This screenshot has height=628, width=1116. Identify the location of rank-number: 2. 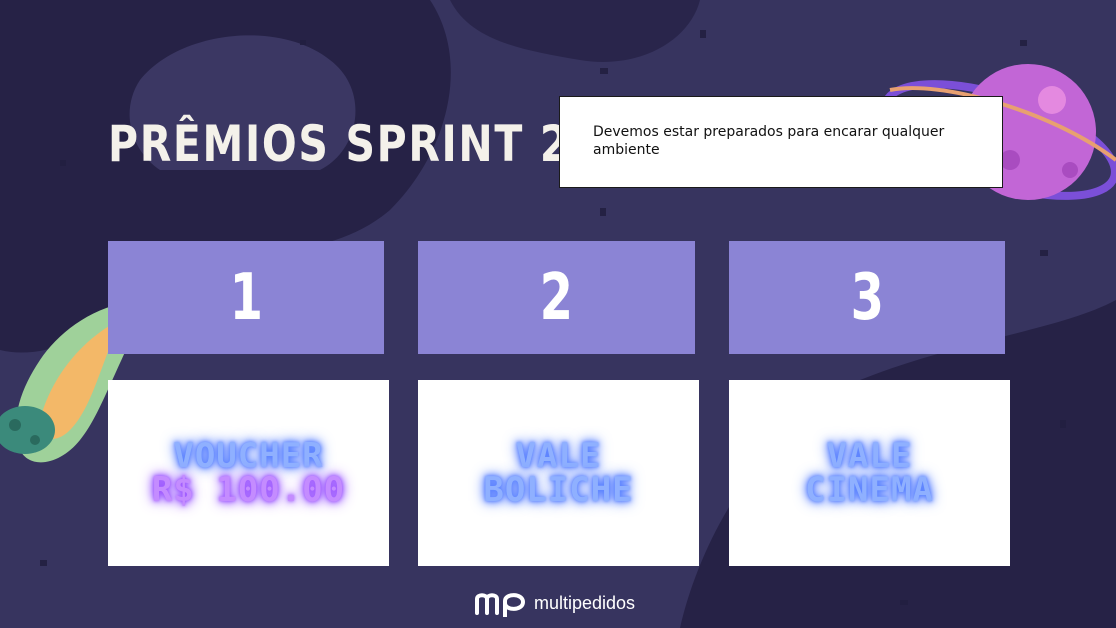
(556, 297).